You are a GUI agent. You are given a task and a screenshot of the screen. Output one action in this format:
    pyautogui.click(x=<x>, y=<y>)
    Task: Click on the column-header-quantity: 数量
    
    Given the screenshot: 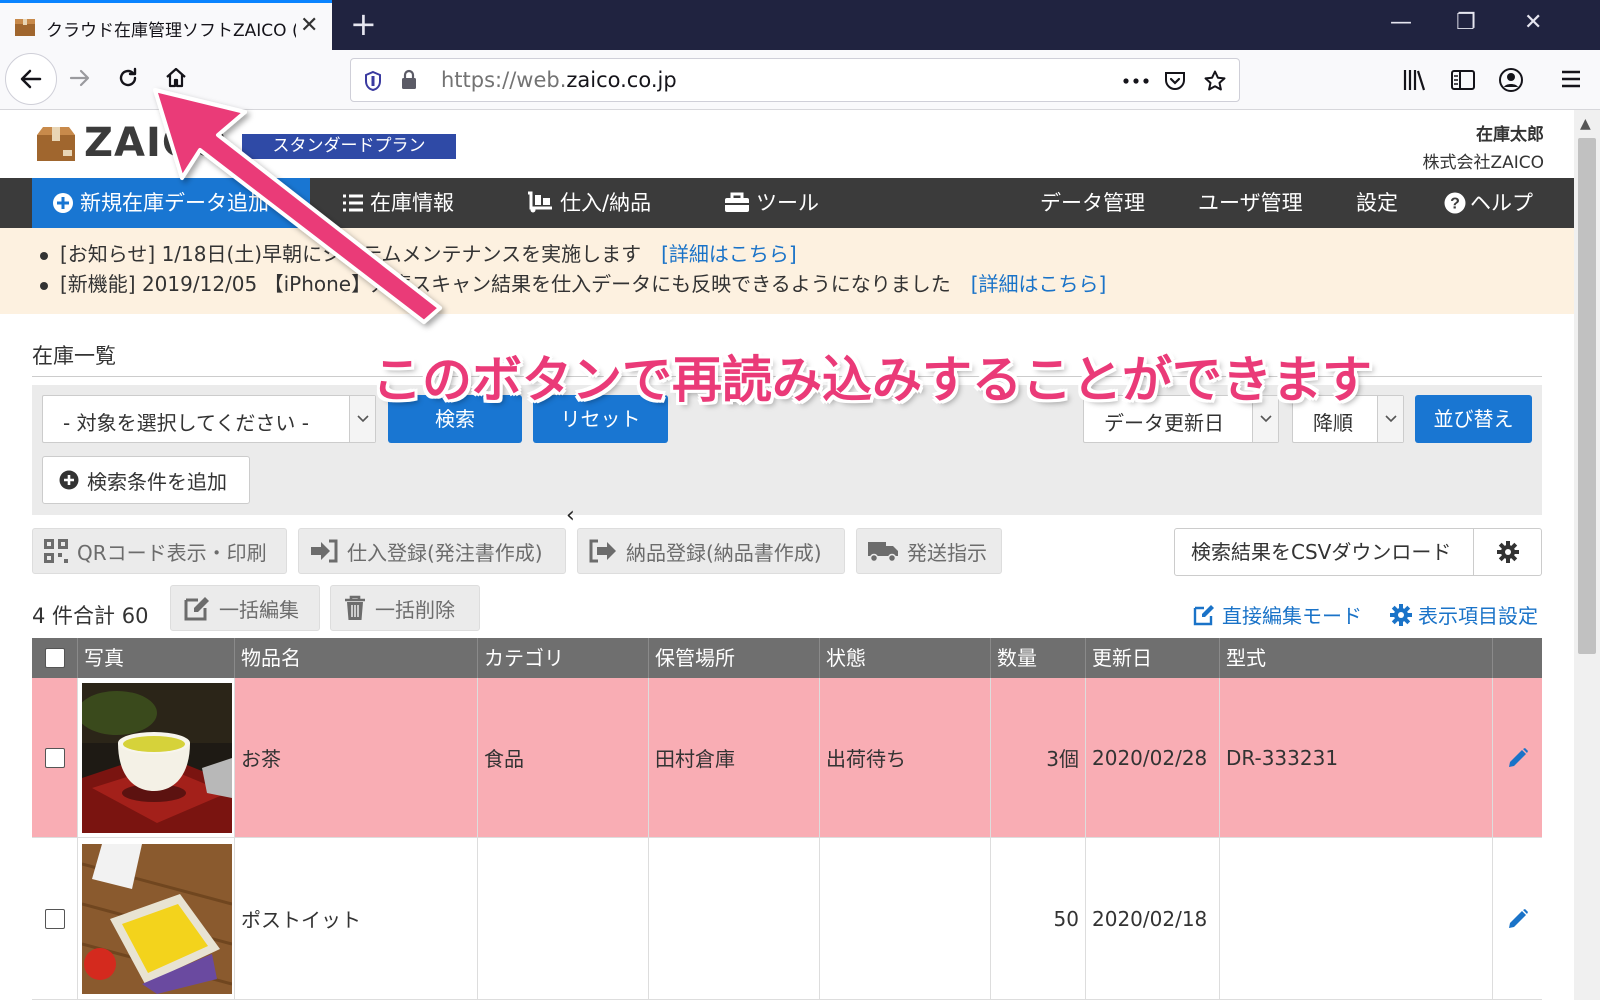 What is the action you would take?
    pyautogui.click(x=1038, y=658)
    